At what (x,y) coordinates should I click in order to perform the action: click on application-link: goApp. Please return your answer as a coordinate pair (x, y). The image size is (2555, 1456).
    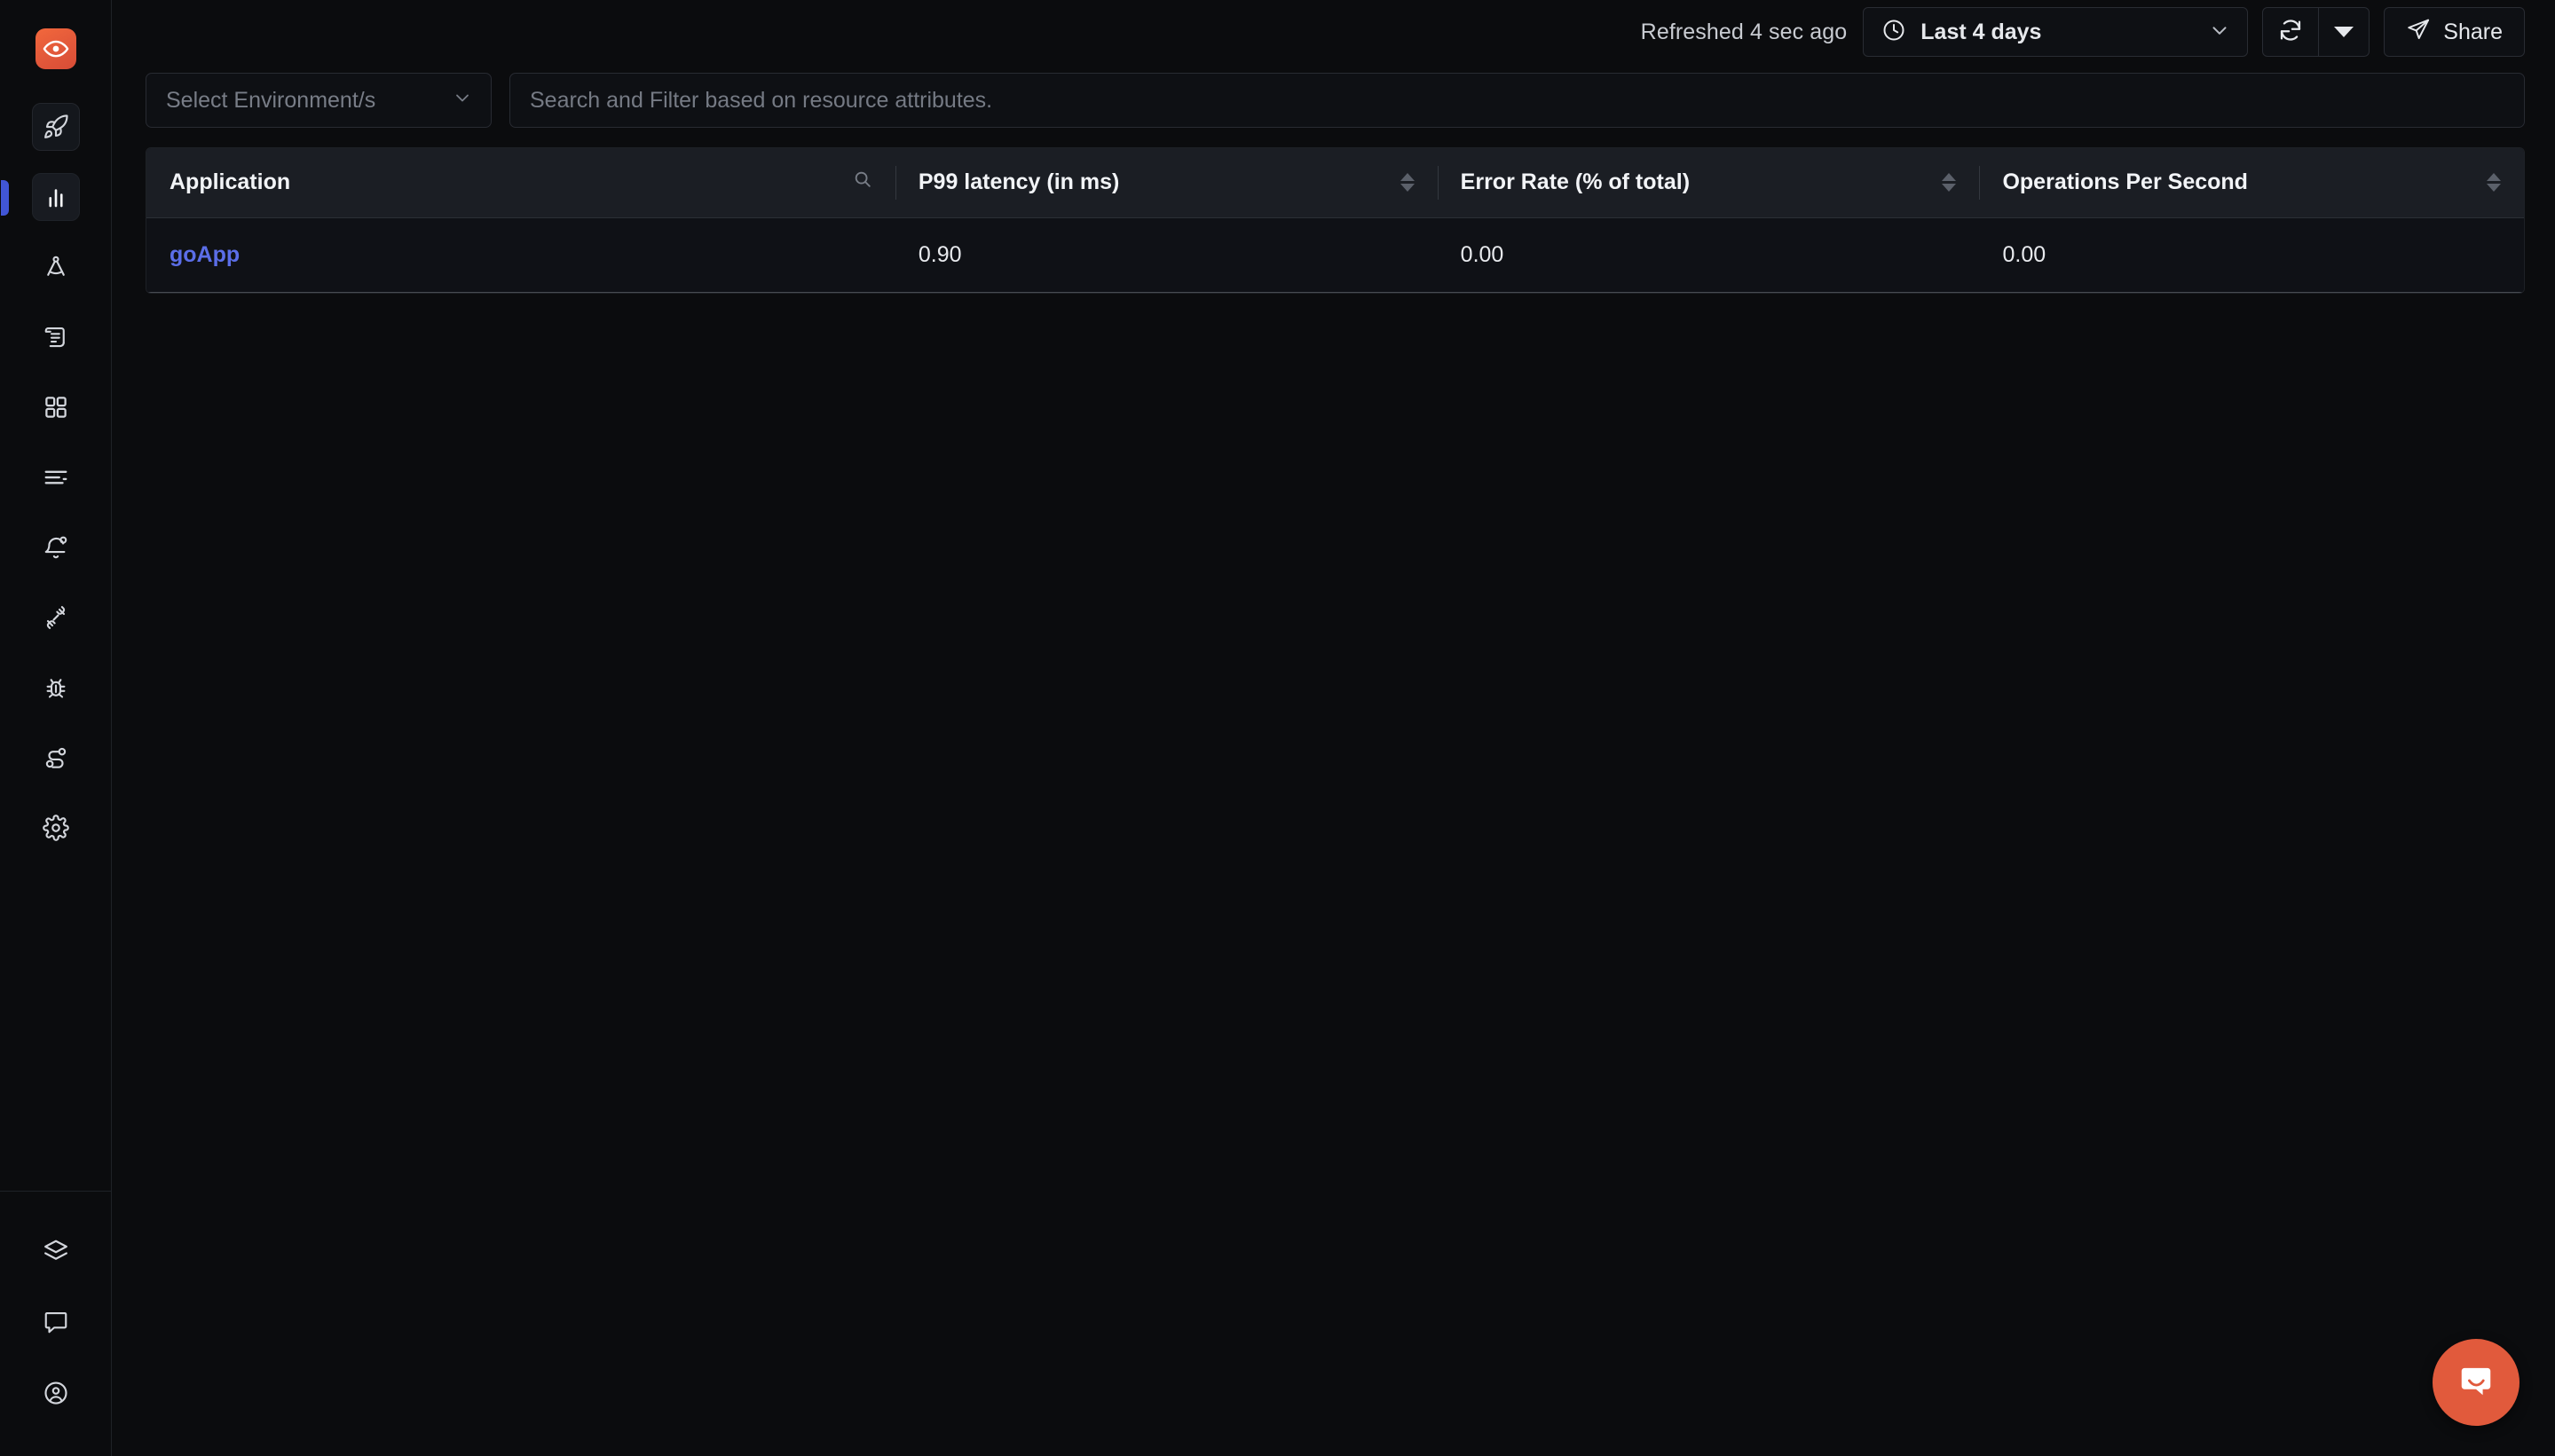
    Looking at the image, I should click on (205, 254).